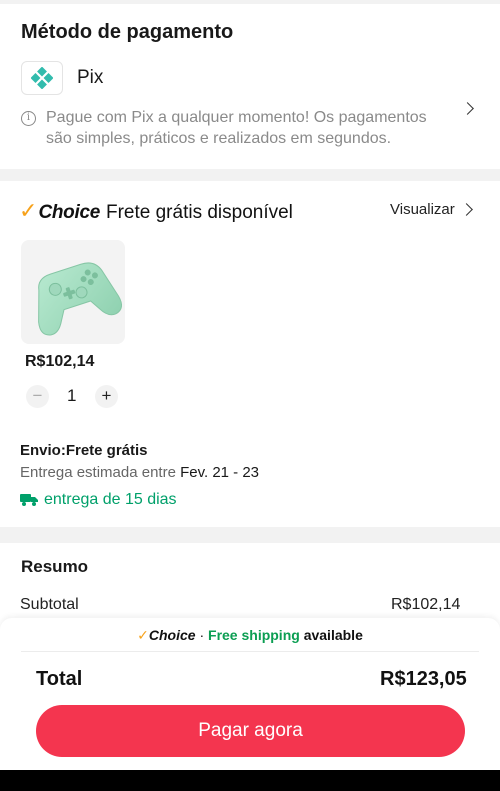  I want to click on delivery-time: entrega de 15 dias, so click(98, 500).